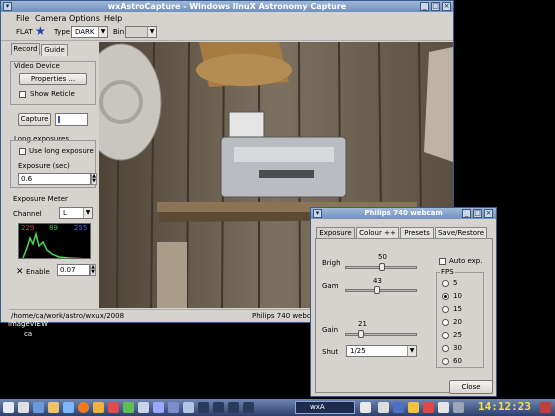 This screenshot has height=416, width=555. What do you see at coordinates (68, 407) in the screenshot?
I see `network-icon` at bounding box center [68, 407].